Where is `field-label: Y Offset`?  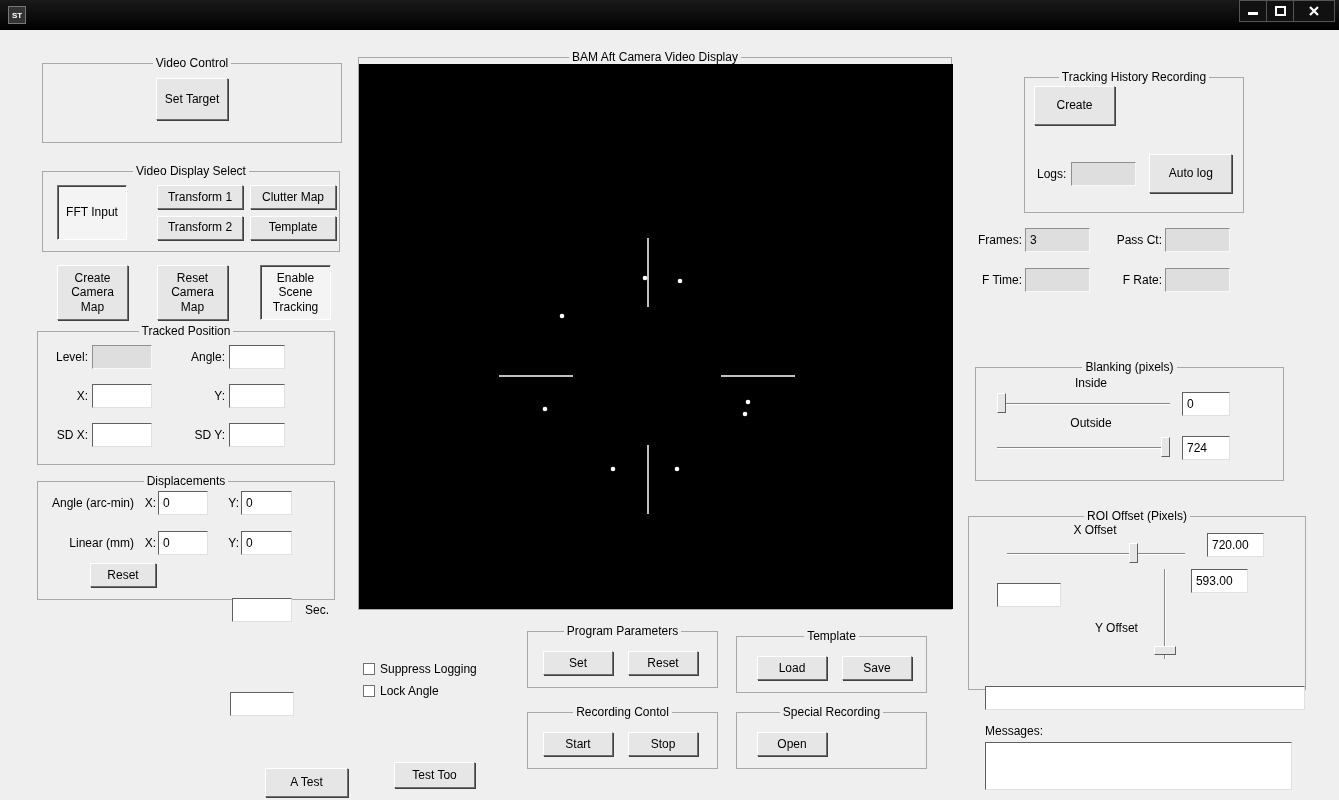
field-label: Y Offset is located at coordinates (1116, 628).